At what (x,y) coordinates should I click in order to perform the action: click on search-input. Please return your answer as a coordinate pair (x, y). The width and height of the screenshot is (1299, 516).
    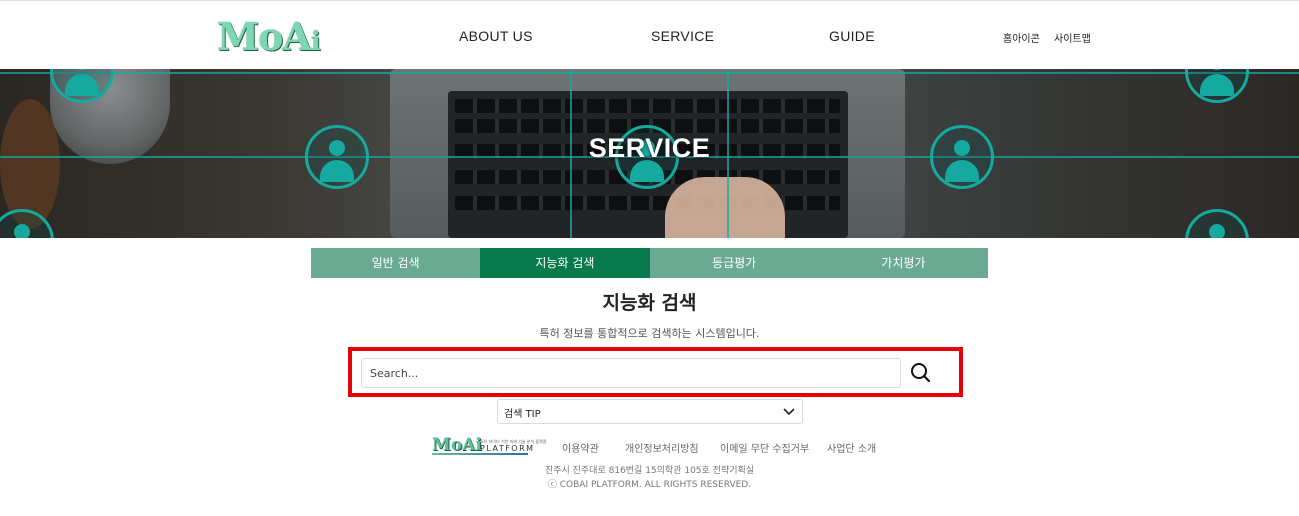
    Looking at the image, I should click on (631, 373).